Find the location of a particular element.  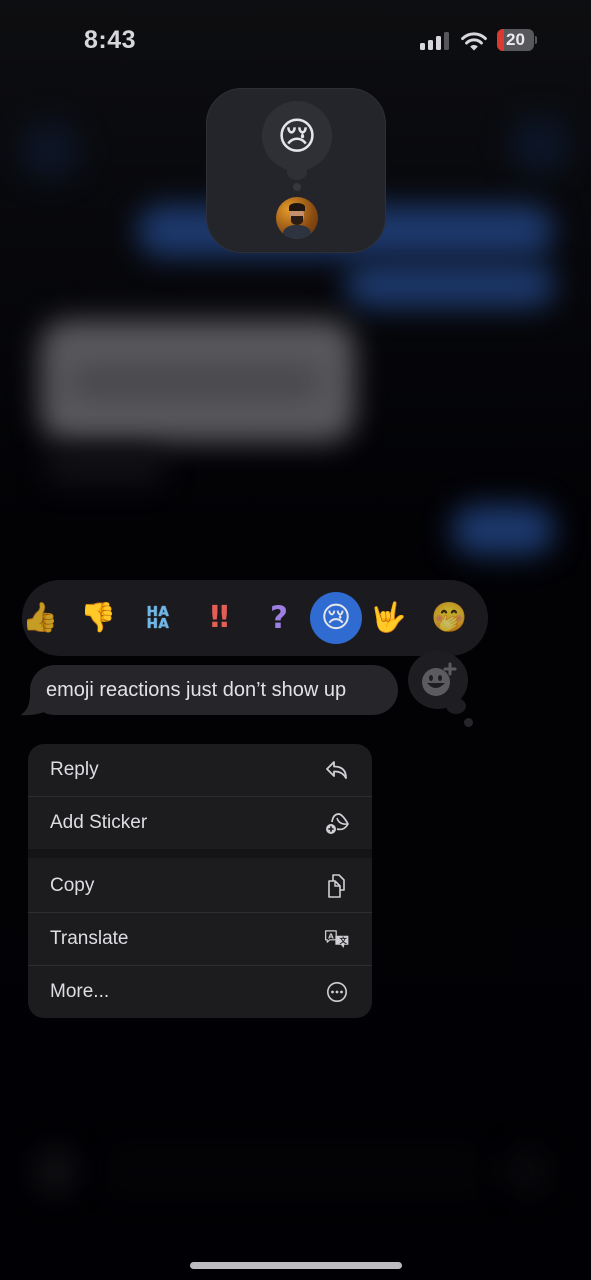

crying-face-reaction-selected: 😢 is located at coordinates (336, 618).